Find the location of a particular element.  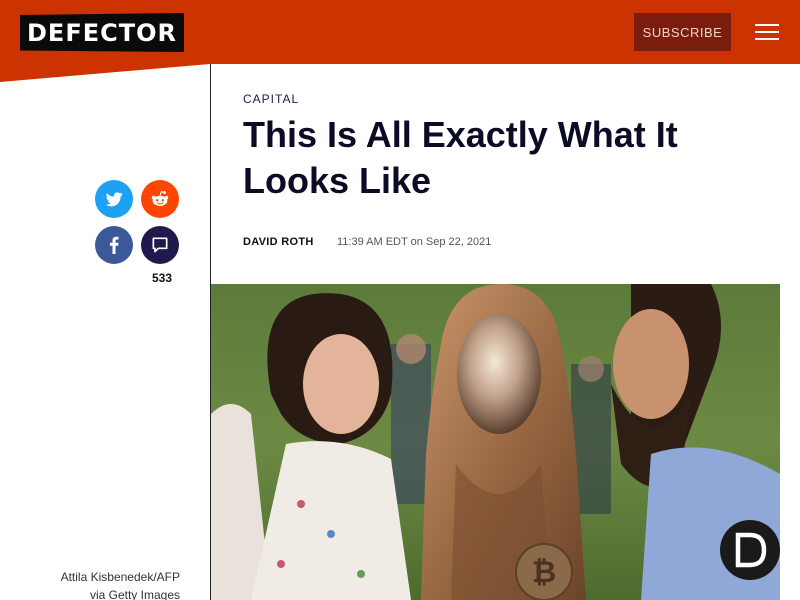

share-facebook-button is located at coordinates (114, 245).